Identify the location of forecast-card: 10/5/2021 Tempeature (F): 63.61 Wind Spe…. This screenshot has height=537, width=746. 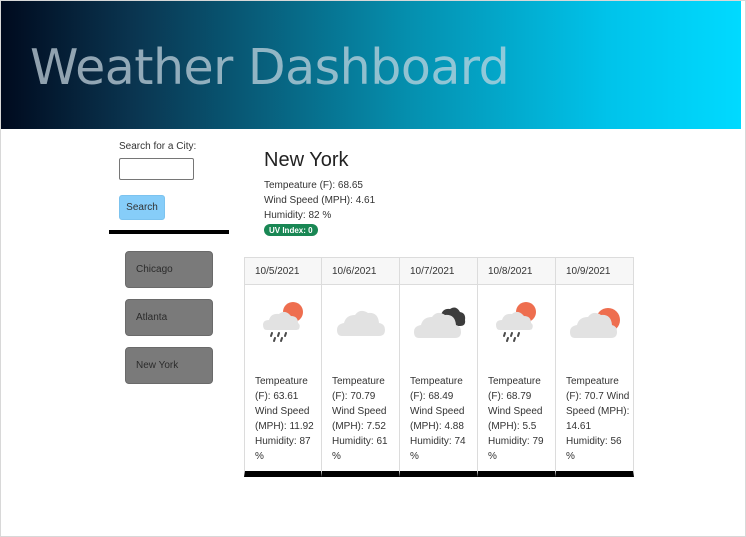
(283, 367).